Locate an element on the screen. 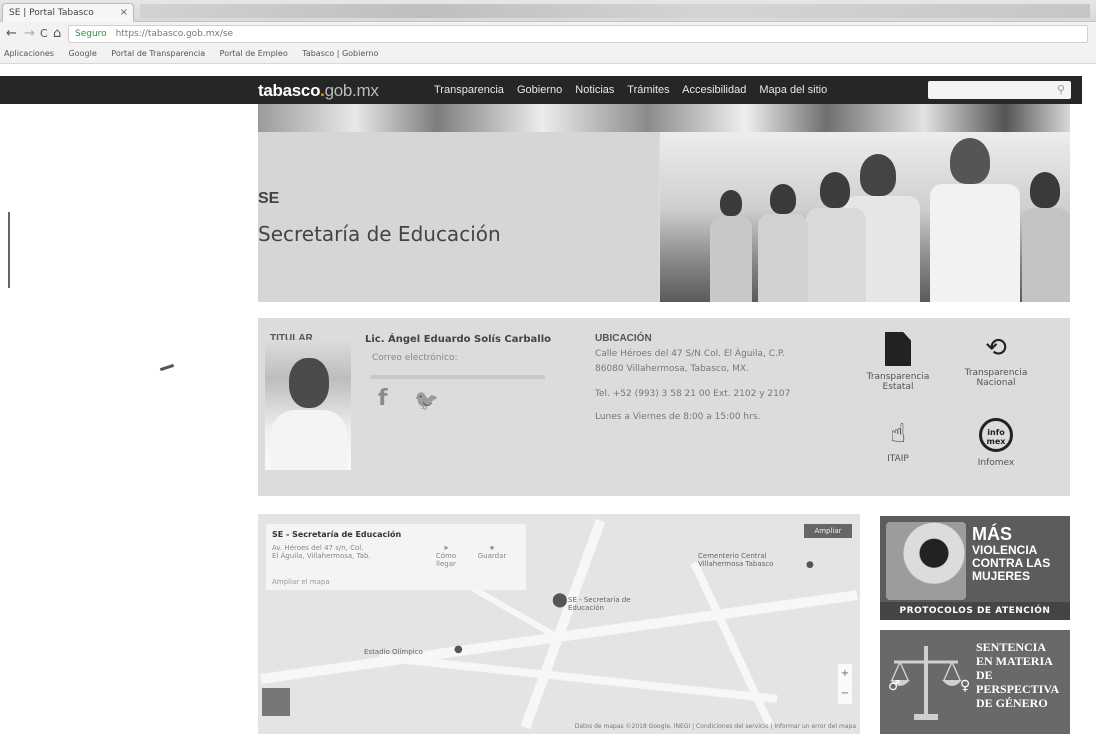  browser-tabstrip: SE | Portal Tabasco × is located at coordinates (548, 11).